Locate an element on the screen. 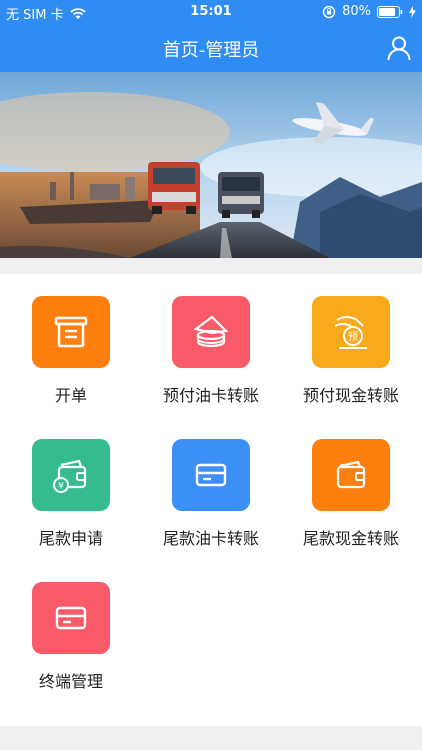  menu-item-label: 终端管理 is located at coordinates (70, 681).